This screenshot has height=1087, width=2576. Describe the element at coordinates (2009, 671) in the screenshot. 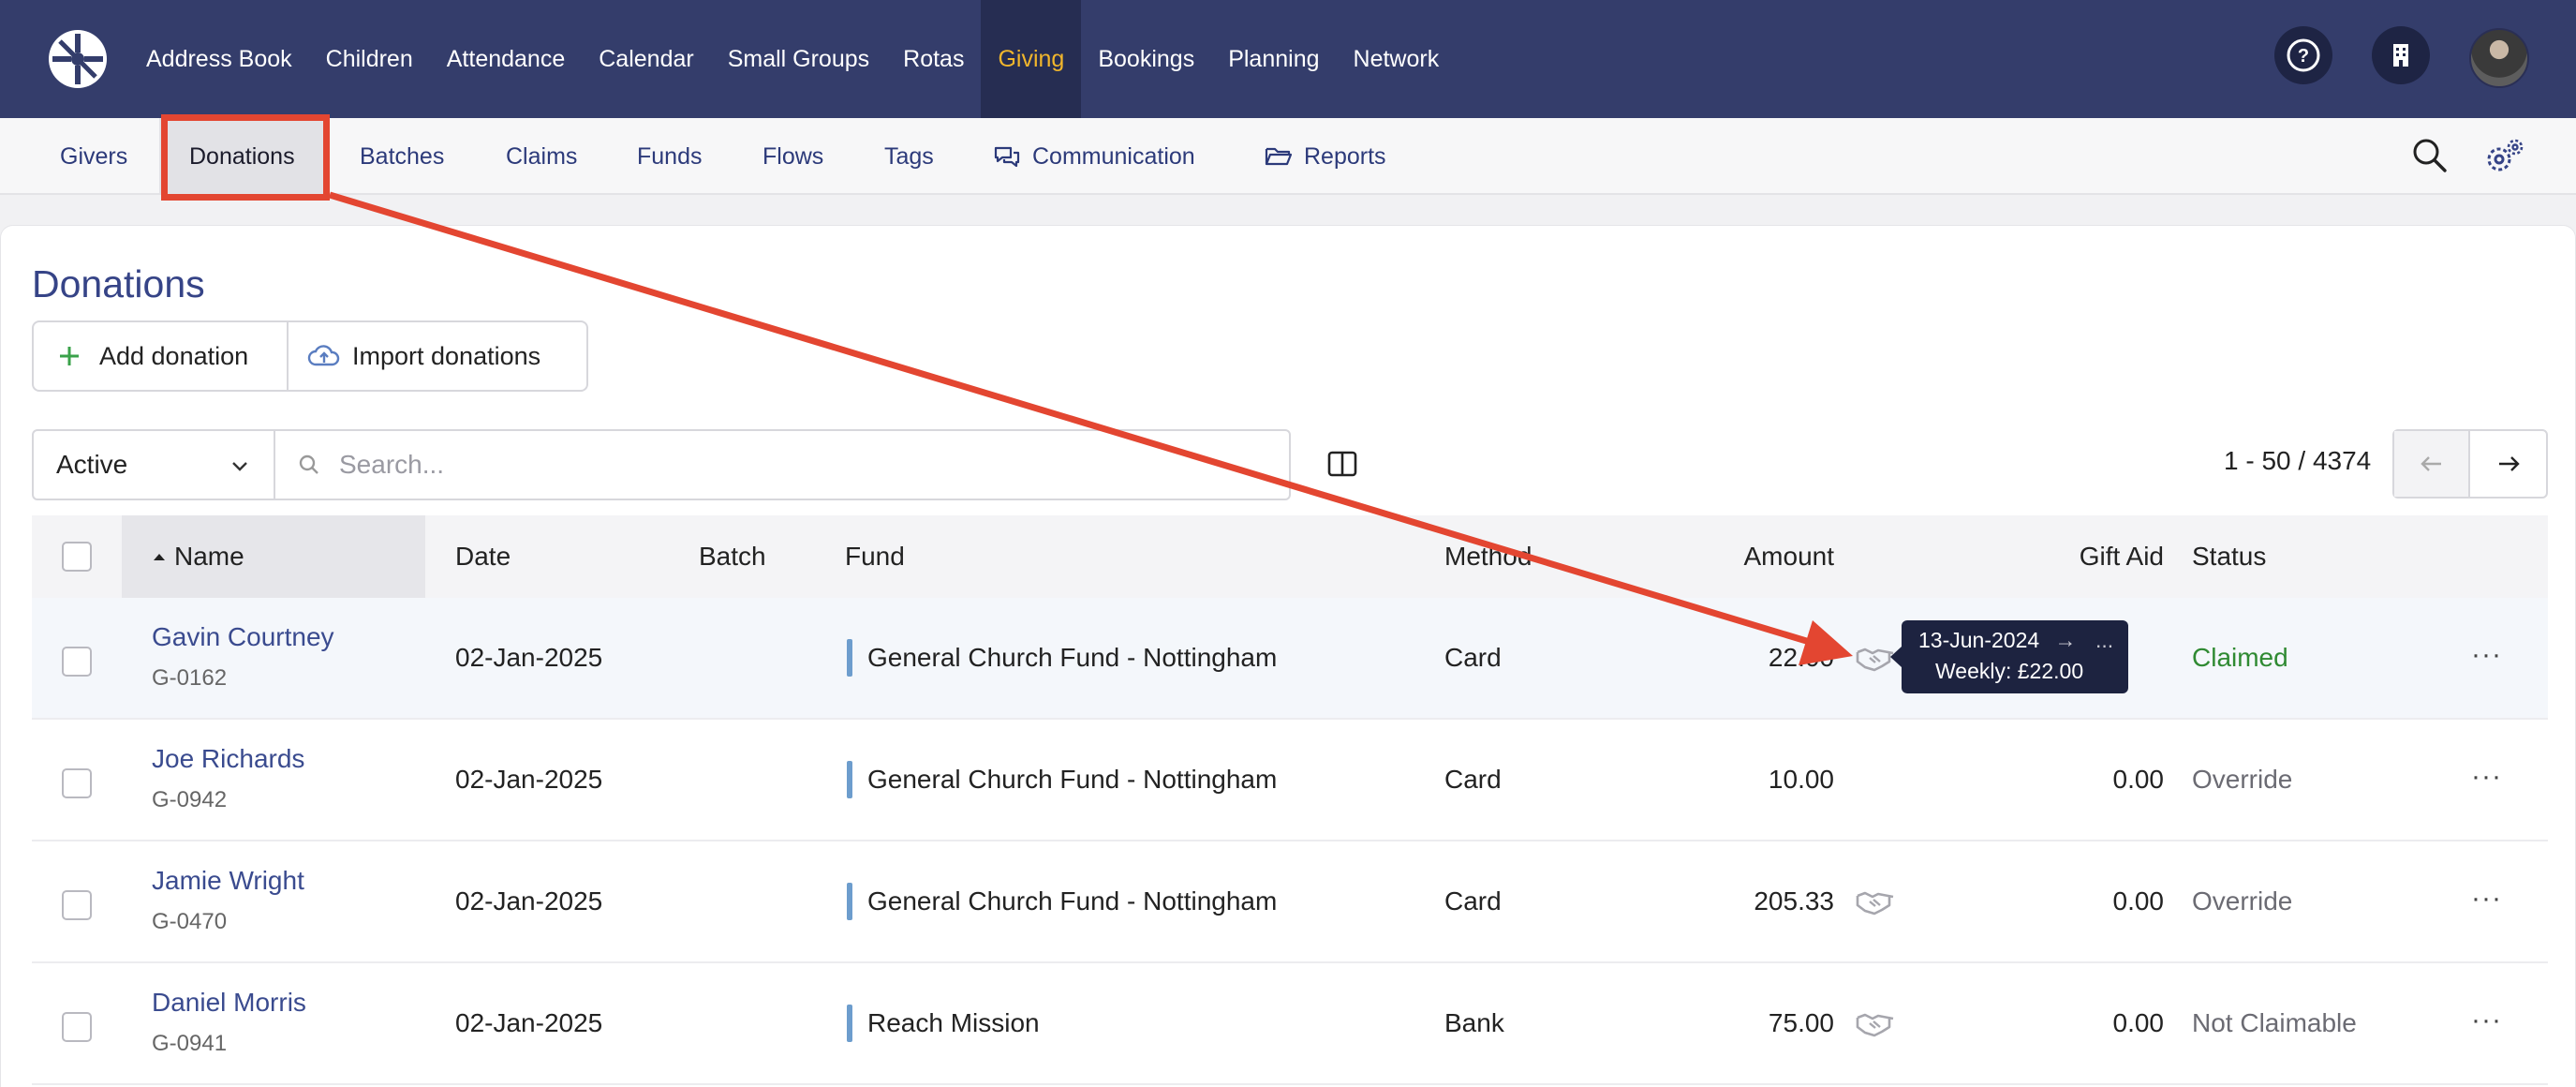

I see `tooltip-frequency-line: Weekly: £22.00` at that location.